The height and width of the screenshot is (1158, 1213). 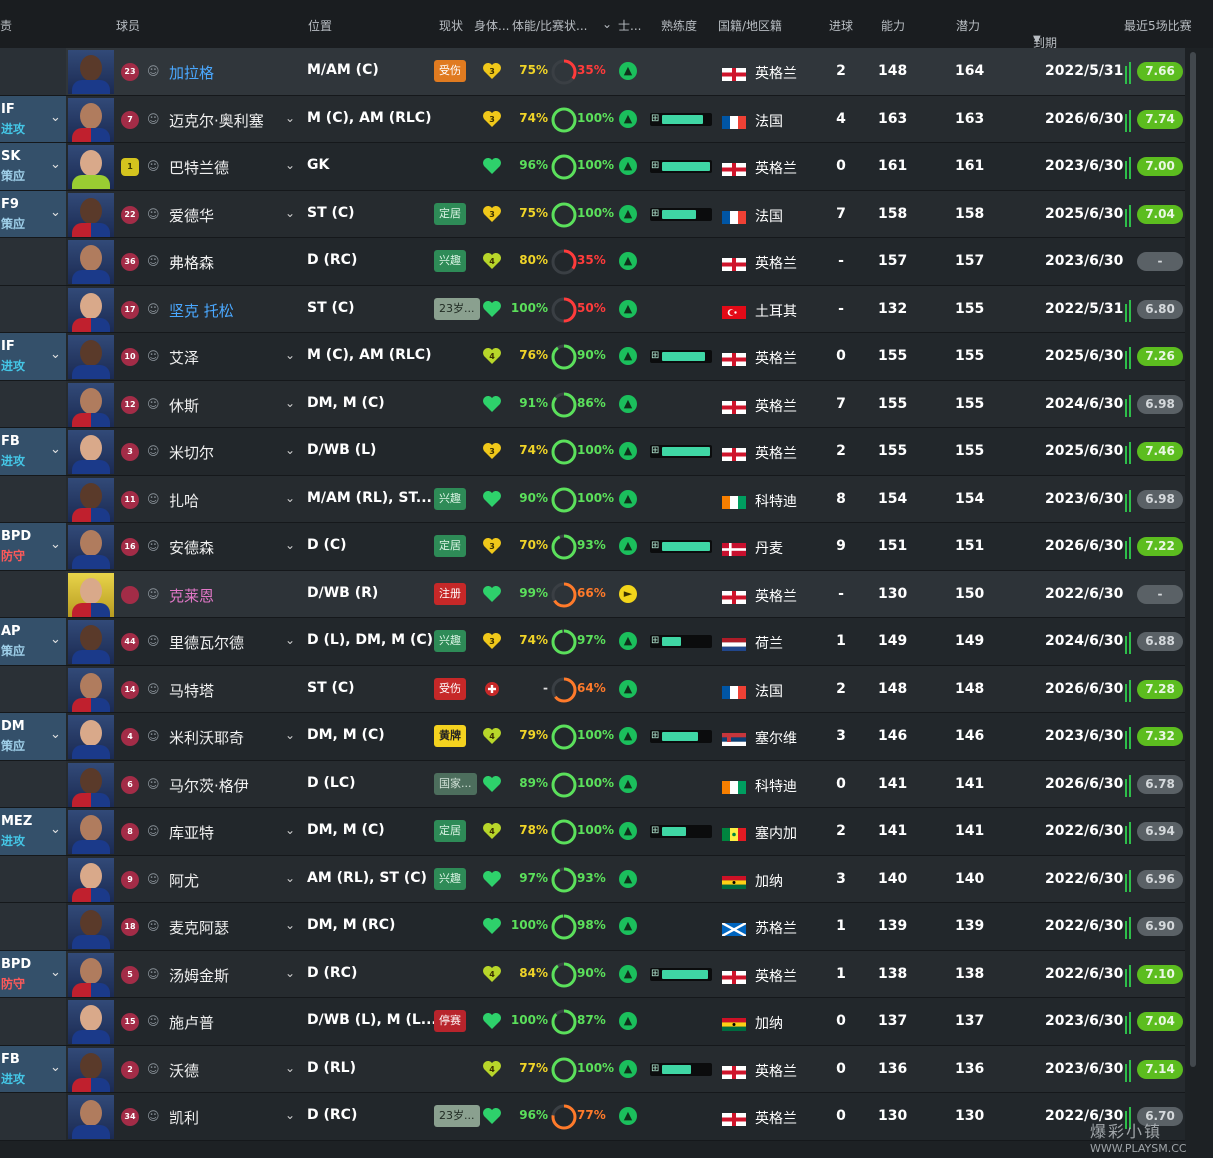 What do you see at coordinates (628, 593) in the screenshot?
I see `morale-icon: ►` at bounding box center [628, 593].